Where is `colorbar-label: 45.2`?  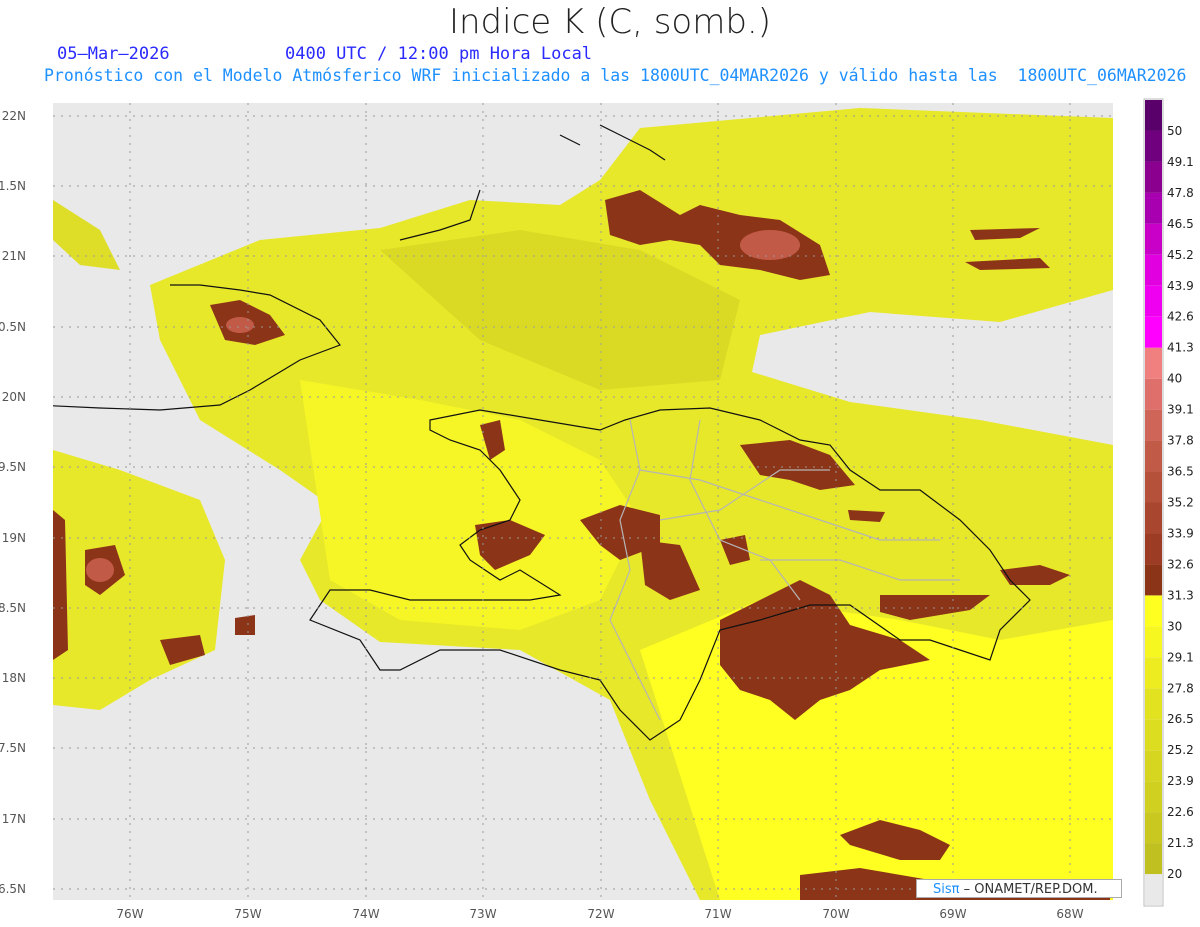 colorbar-label: 45.2 is located at coordinates (1180, 255).